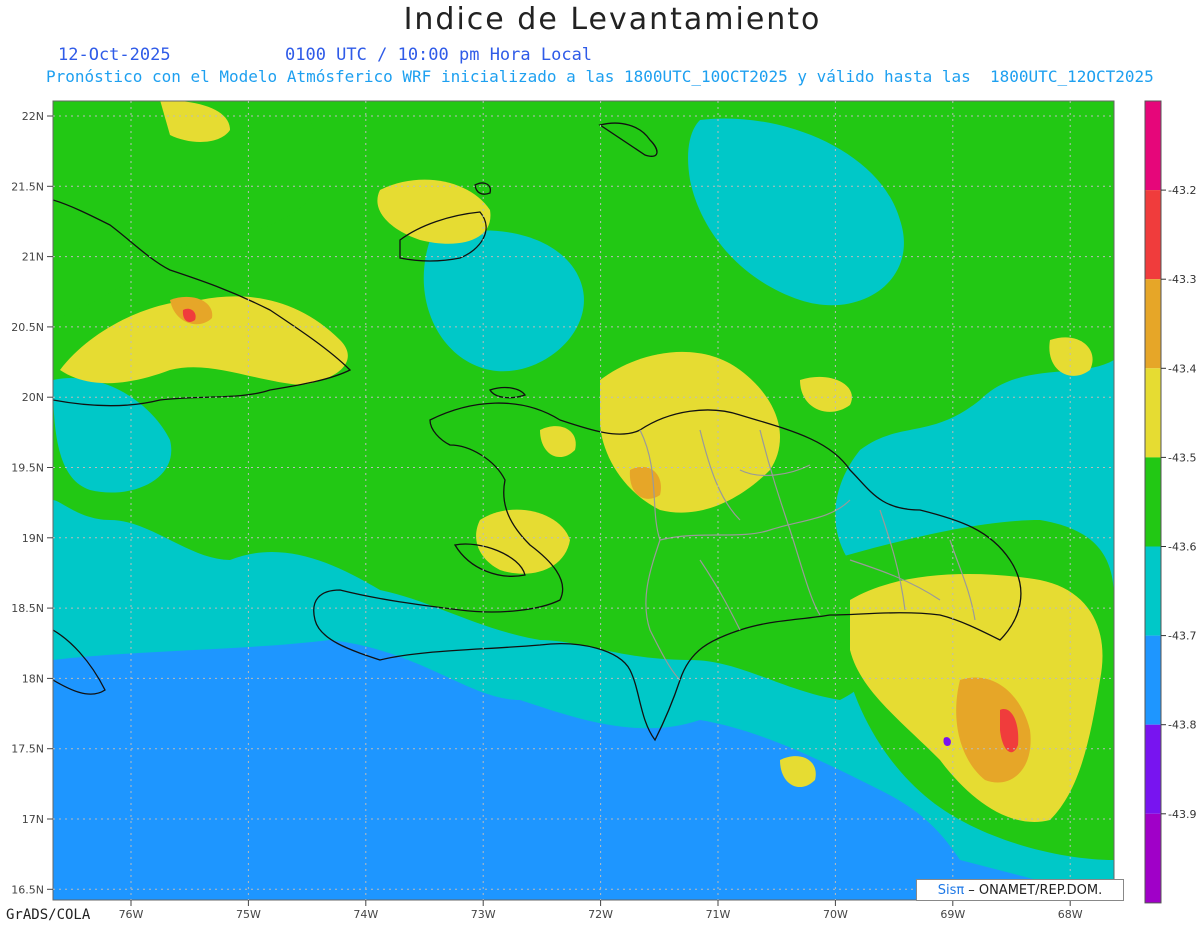  What do you see at coordinates (835, 914) in the screenshot?
I see `lon-label: 70W` at bounding box center [835, 914].